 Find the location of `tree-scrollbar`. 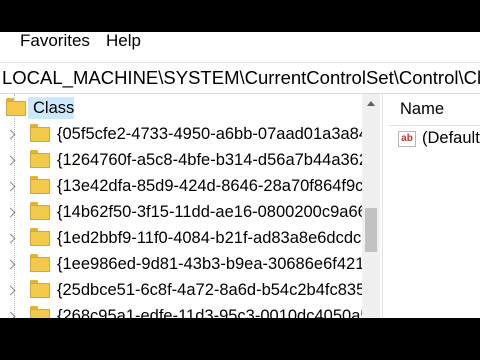

tree-scrollbar is located at coordinates (371, 206).